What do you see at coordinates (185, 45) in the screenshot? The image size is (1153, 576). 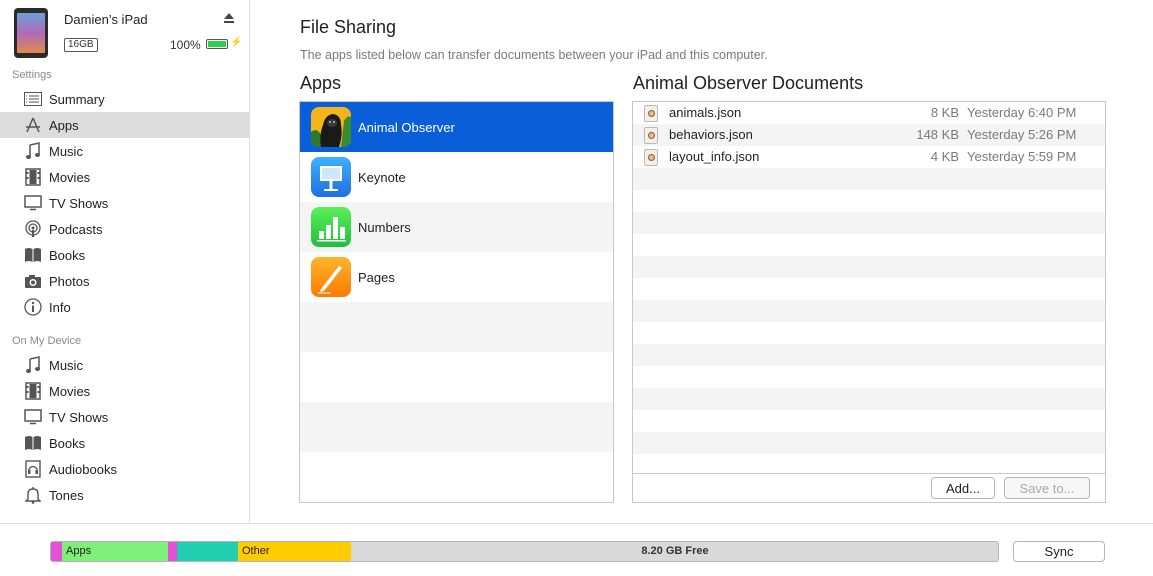 I see `battery-percent: 100%` at bounding box center [185, 45].